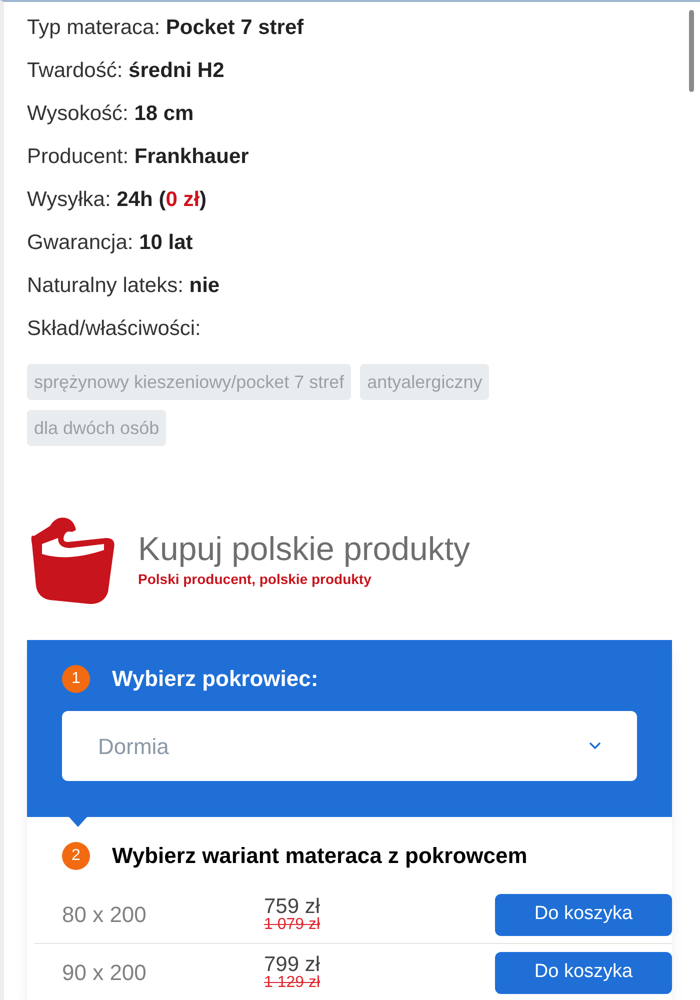 This screenshot has height=1000, width=700. Describe the element at coordinates (117, 200) in the screenshot. I see `spec-line: Wysyłka: 24h (0 zł)` at that location.